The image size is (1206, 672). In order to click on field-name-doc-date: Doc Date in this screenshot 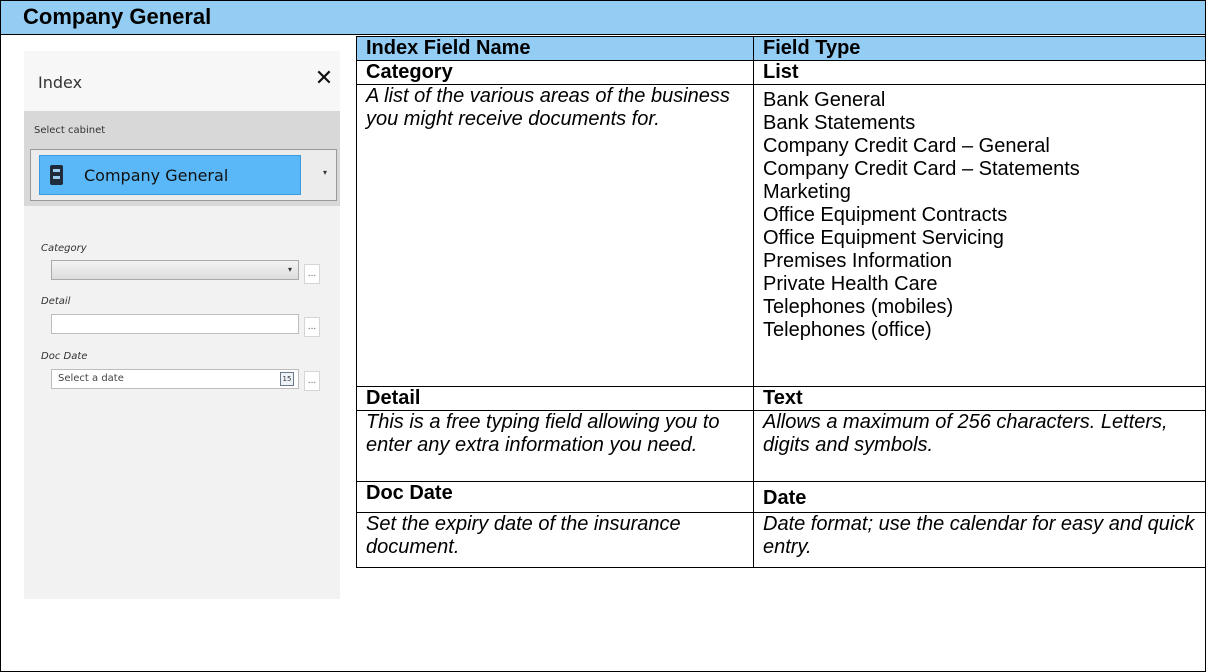, I will do `click(555, 497)`.